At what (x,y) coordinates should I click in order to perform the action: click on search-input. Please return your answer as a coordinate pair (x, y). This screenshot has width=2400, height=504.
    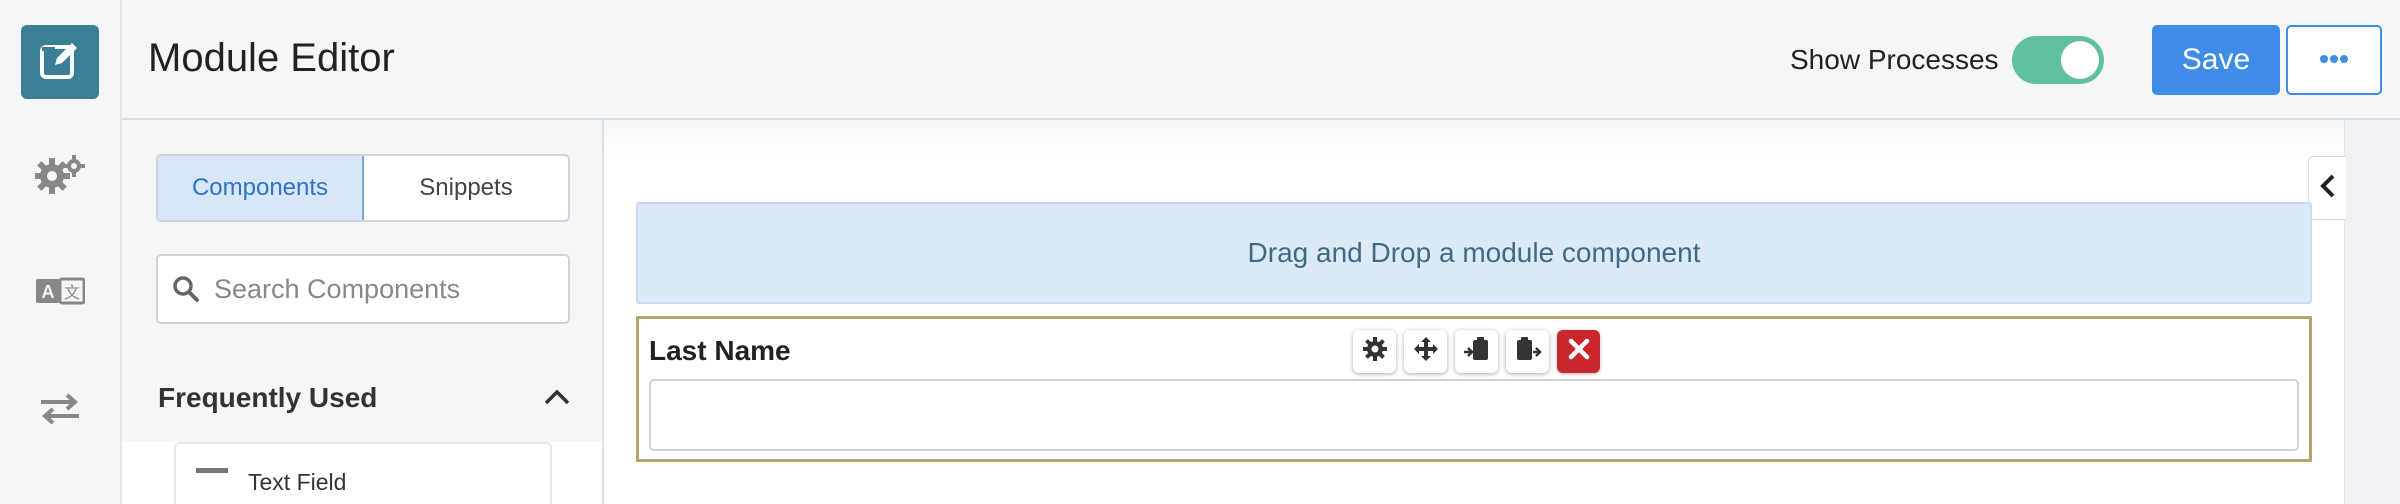
    Looking at the image, I should click on (391, 289).